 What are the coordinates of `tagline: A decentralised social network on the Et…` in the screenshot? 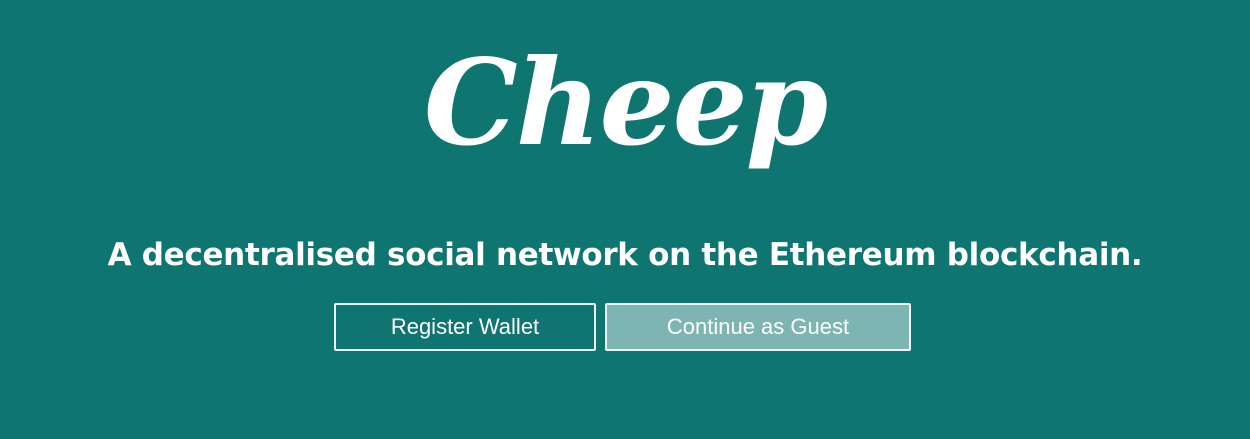 It's located at (625, 255).